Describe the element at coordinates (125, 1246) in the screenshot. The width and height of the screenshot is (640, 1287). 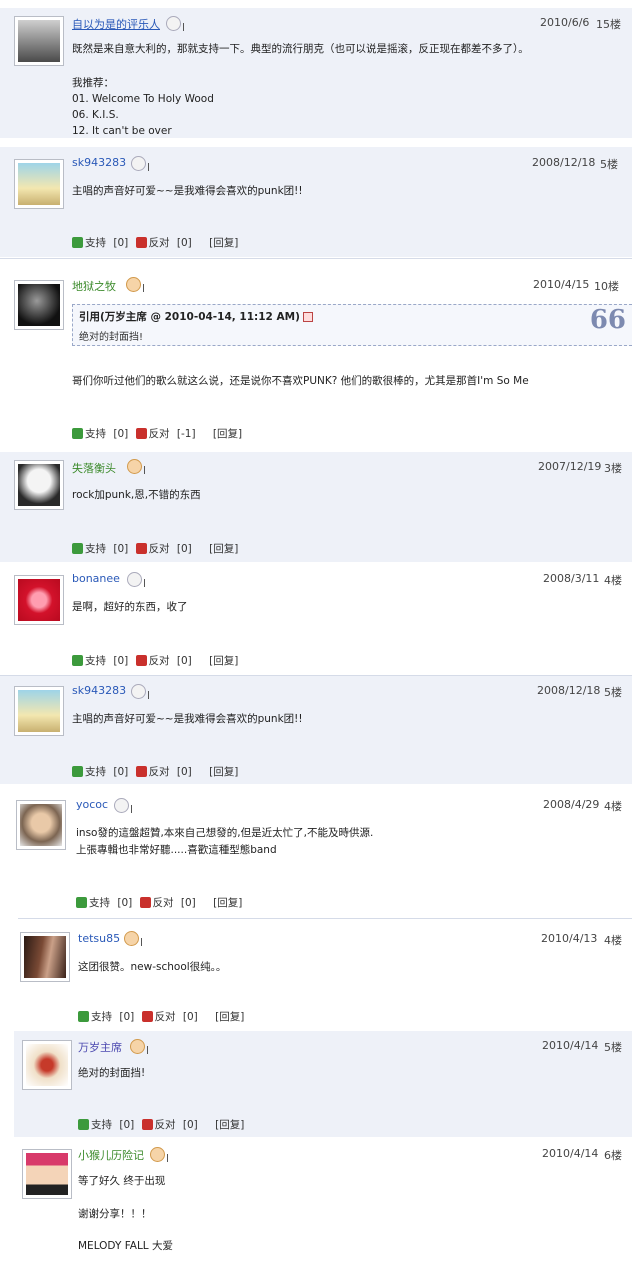
I see `post-line: MELODY FALL 大爱` at that location.